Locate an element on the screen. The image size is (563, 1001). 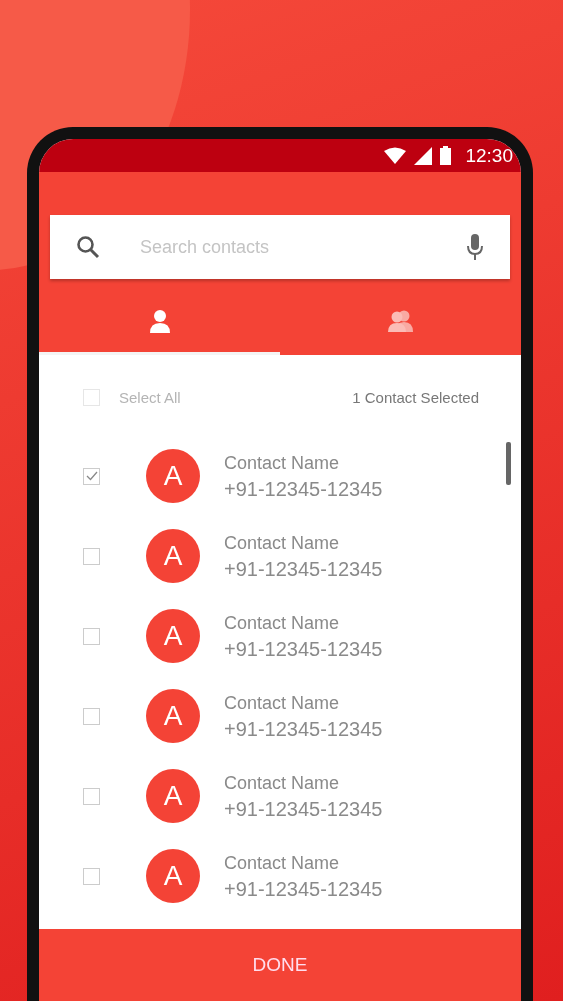
search-field: Search contacts is located at coordinates (283, 247).